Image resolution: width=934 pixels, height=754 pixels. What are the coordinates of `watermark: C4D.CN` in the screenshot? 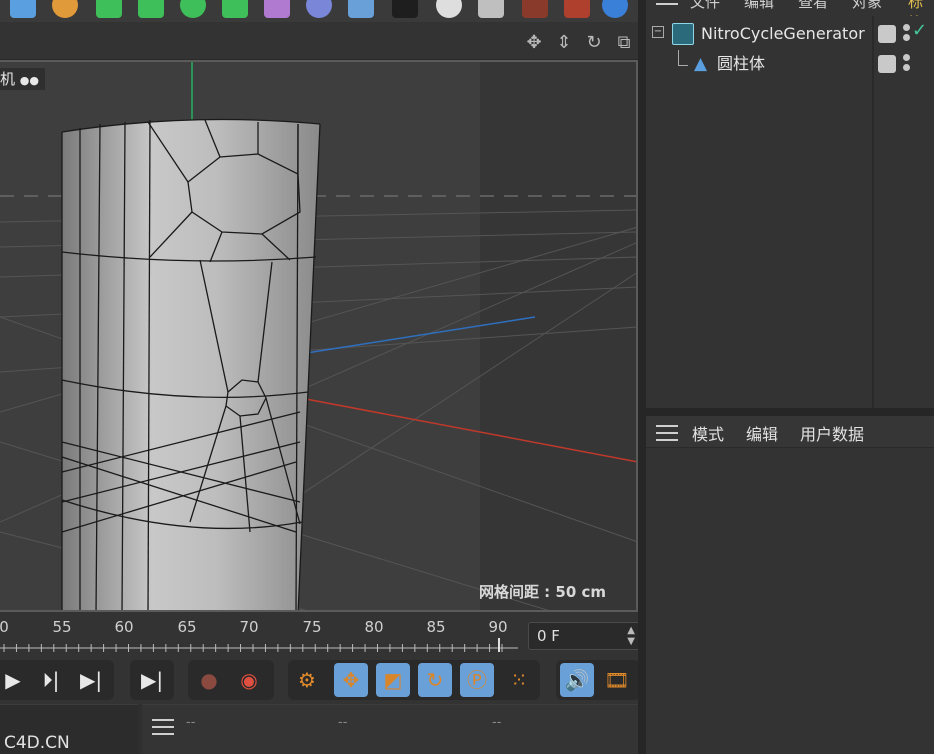 It's located at (37, 743).